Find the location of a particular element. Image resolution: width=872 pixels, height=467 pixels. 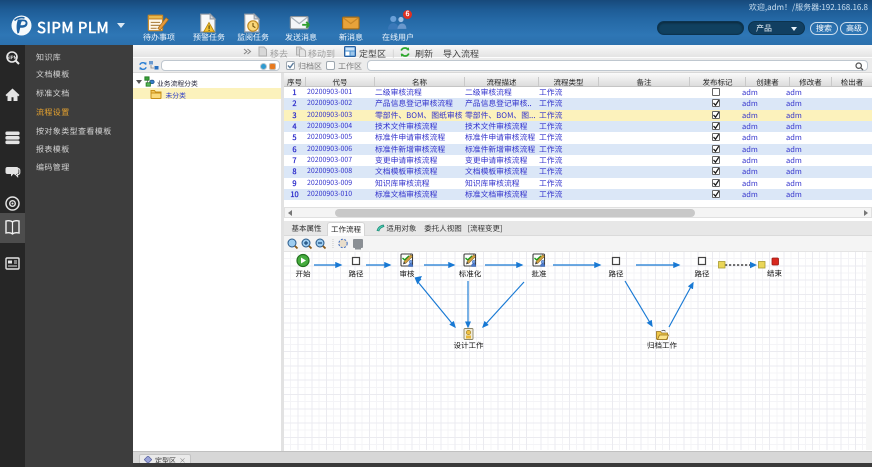

svg-text: 设计工作 is located at coordinates (469, 345).